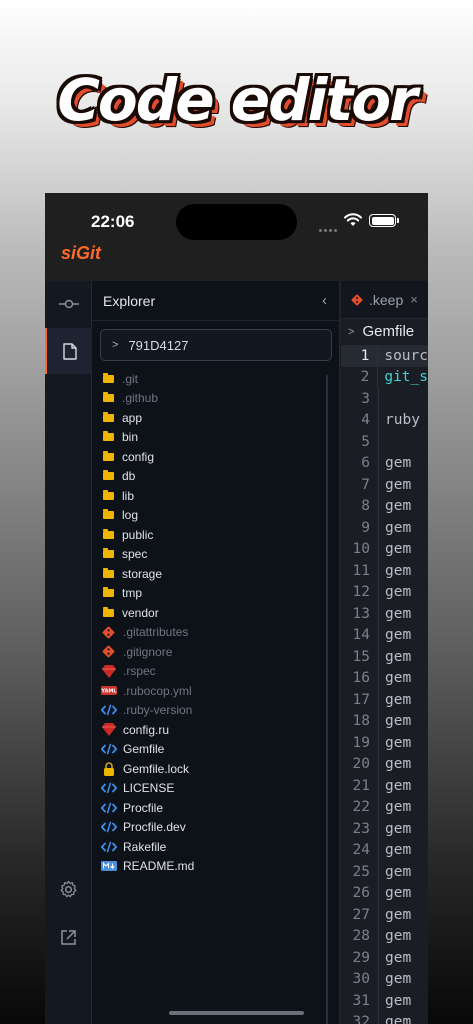  I want to click on editor-tab-label: .keep, so click(386, 300).